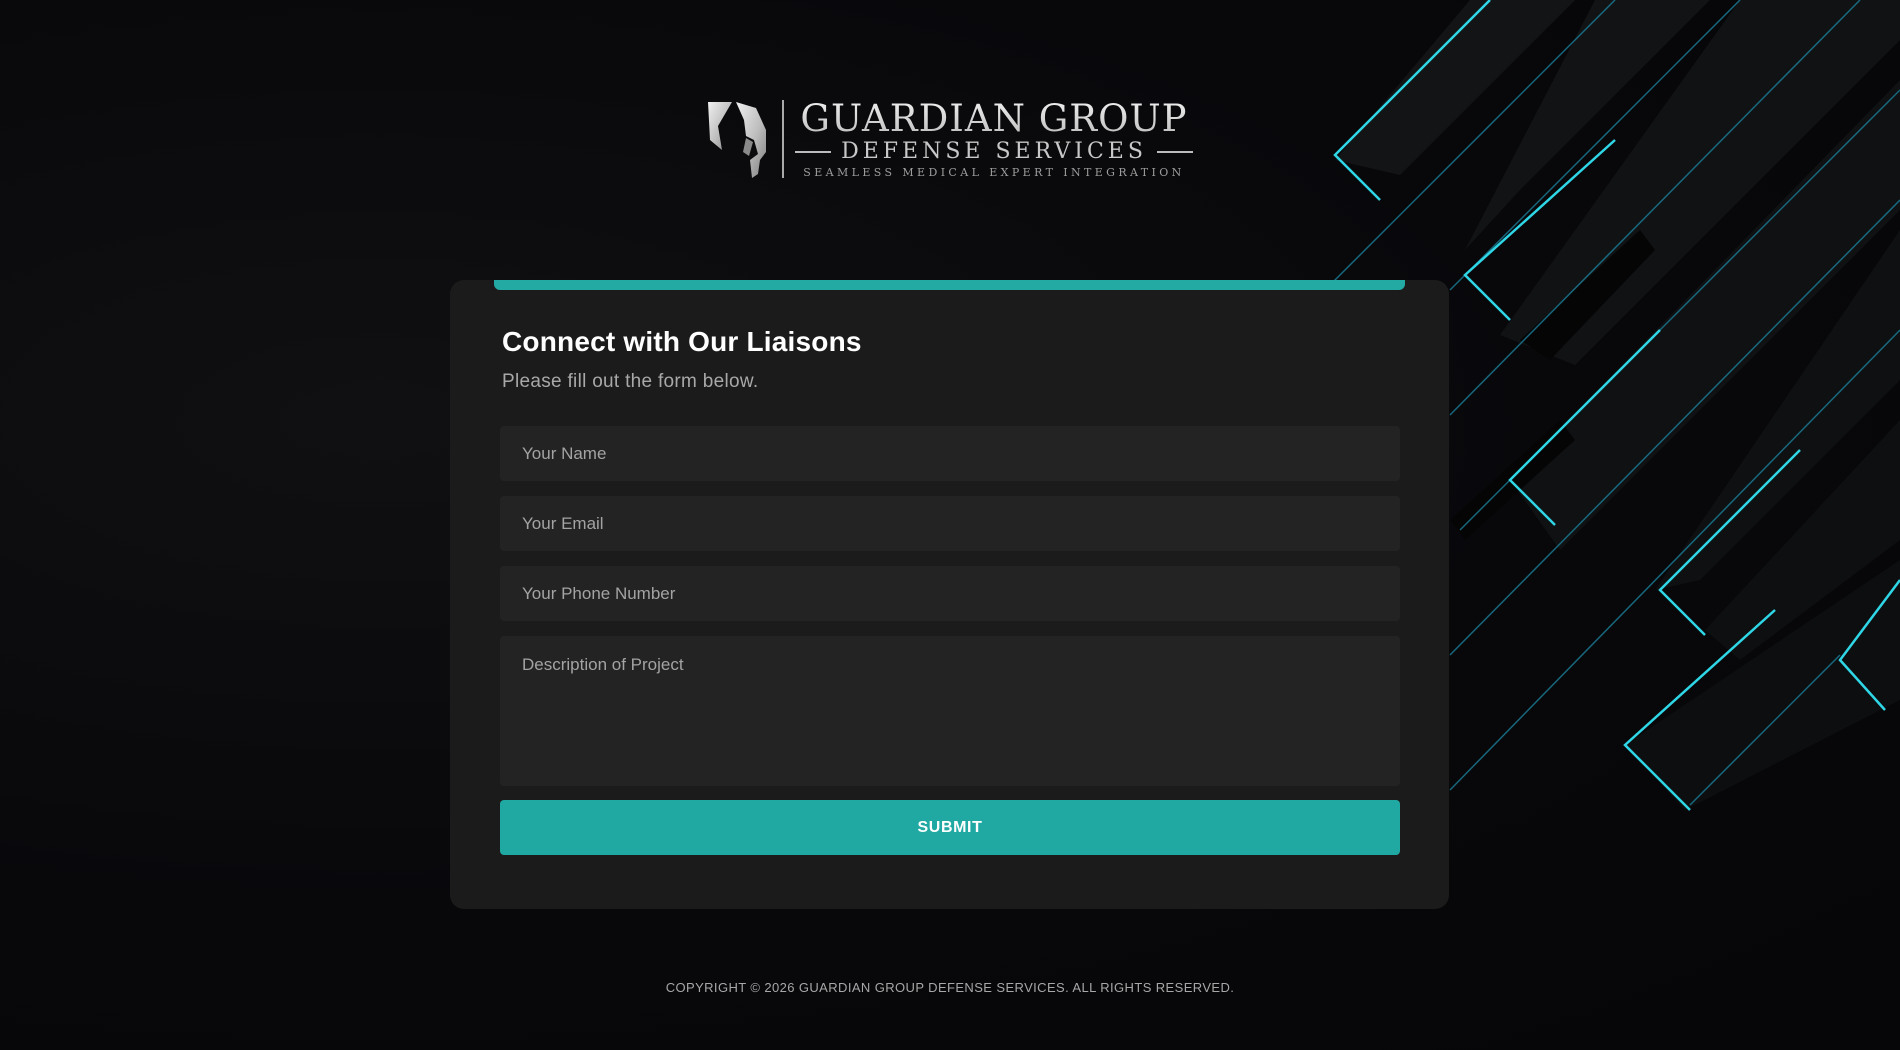  I want to click on email-input, so click(950, 523).